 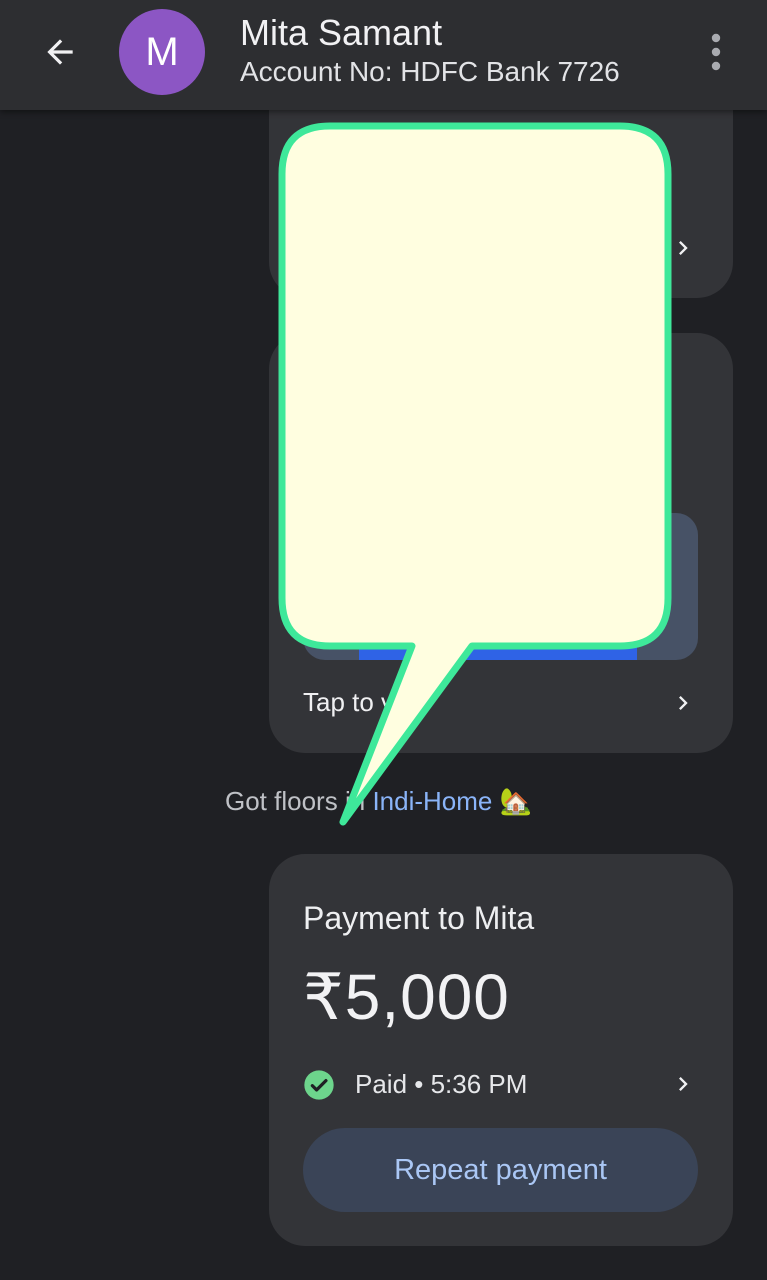 I want to click on chat-message: Got floors in Indi-Home 🏡, so click(x=378, y=801).